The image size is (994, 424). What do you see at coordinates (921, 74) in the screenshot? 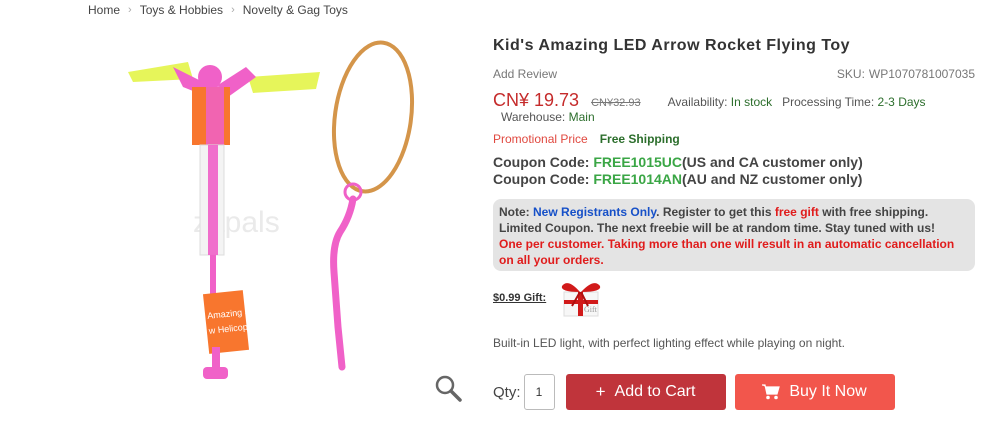
I see `sku-value: WP1070781007035` at bounding box center [921, 74].